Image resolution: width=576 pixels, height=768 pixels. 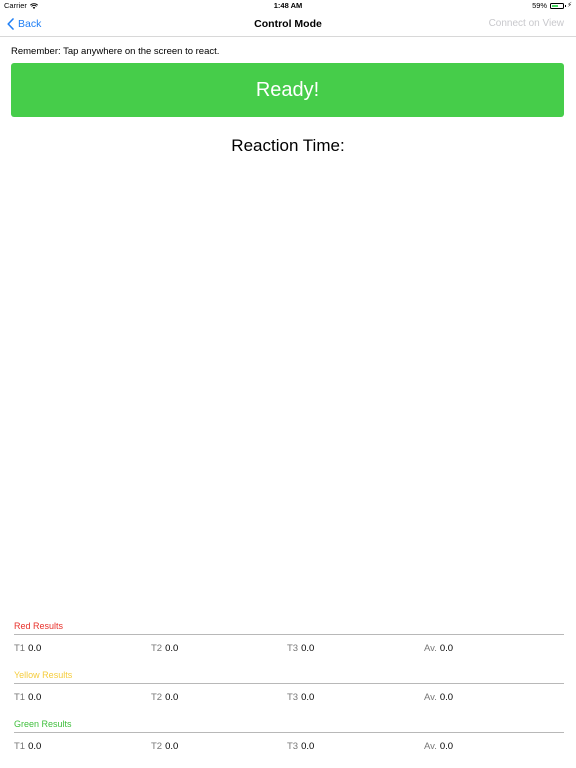 I want to click on status-time: 1:48 AM, so click(x=288, y=5).